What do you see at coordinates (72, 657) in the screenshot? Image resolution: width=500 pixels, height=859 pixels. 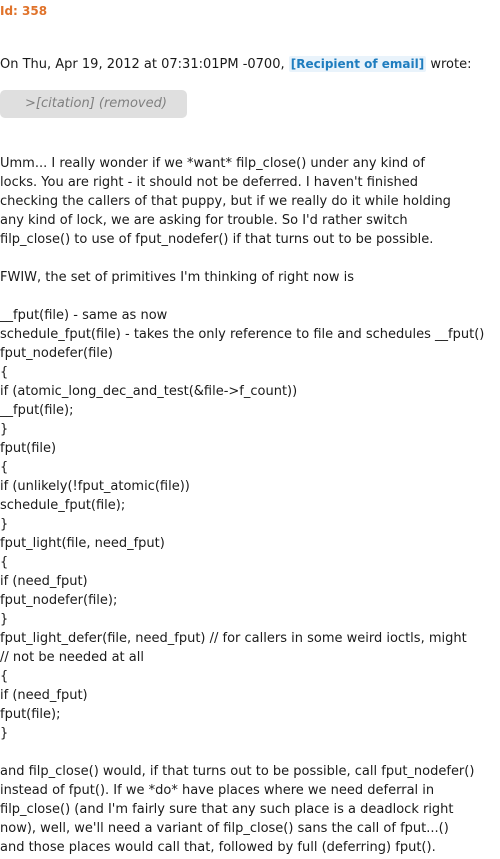 I see `code-line: // not be needed at all` at bounding box center [72, 657].